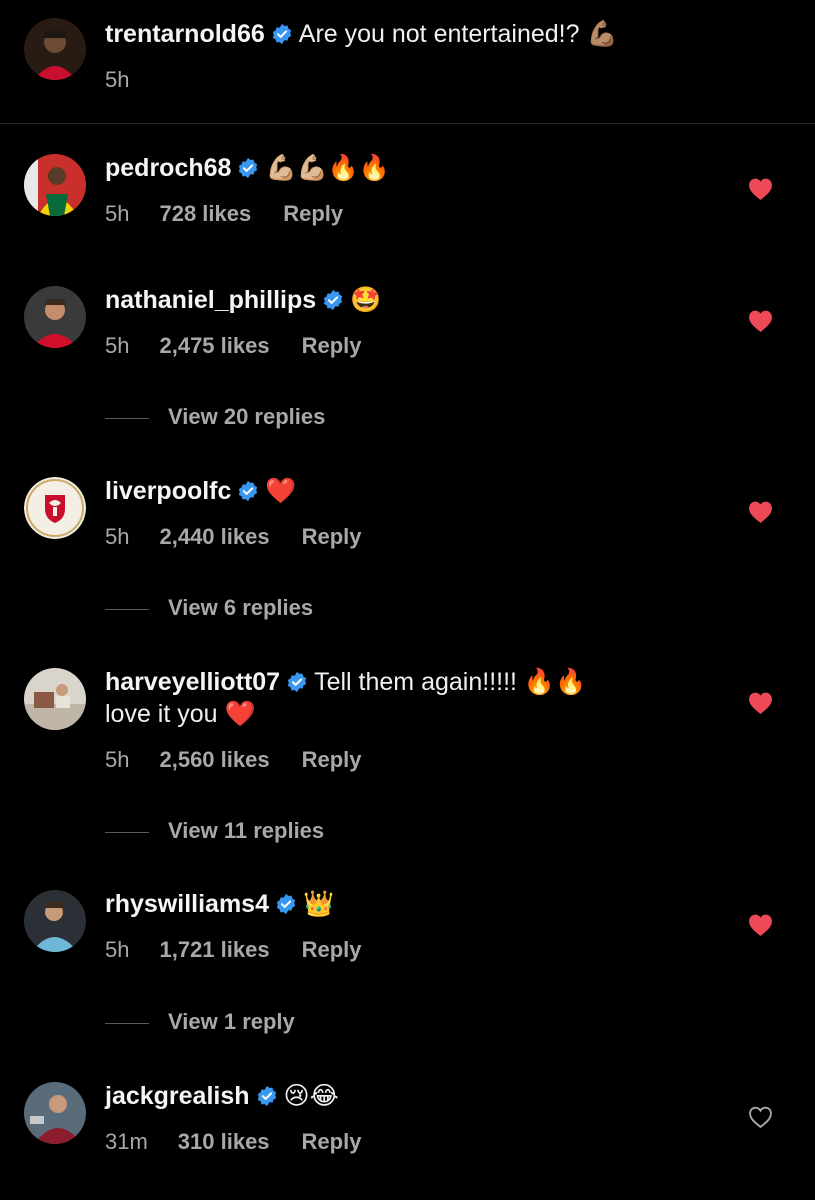  What do you see at coordinates (311, 1096) in the screenshot?
I see `comment-text: 😢😂` at bounding box center [311, 1096].